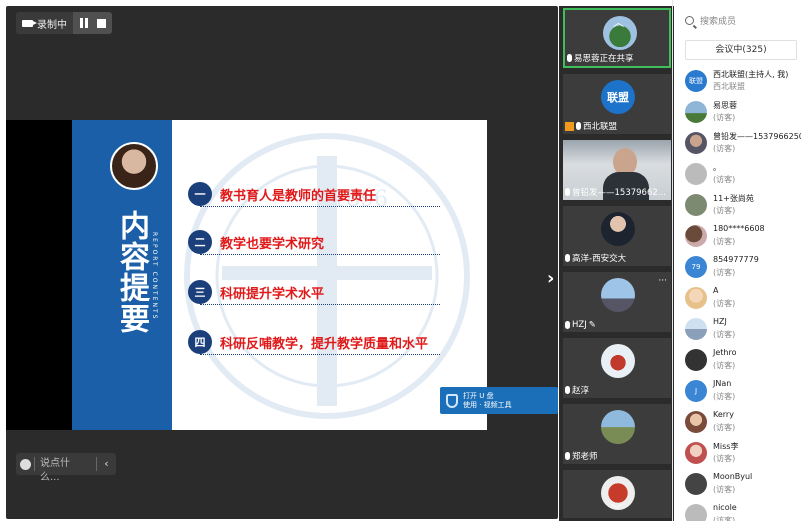  What do you see at coordinates (308, 342) in the screenshot?
I see `slide-item-4: 四 科研反哺教学，提升教学质量和水平` at bounding box center [308, 342].